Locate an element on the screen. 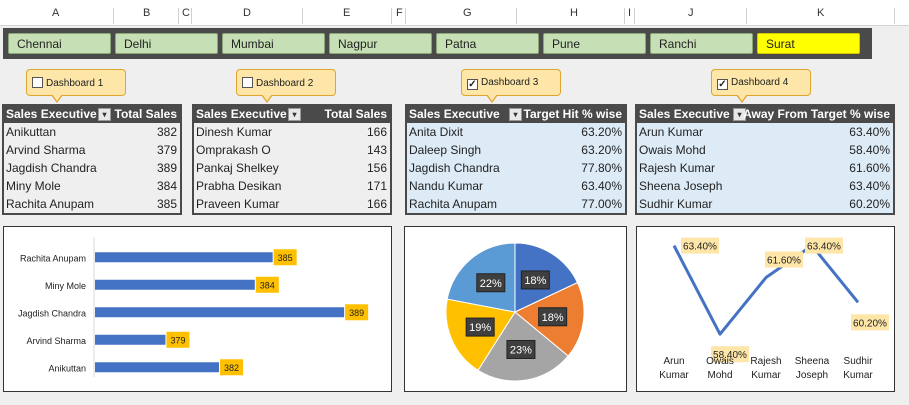 This screenshot has width=909, height=405. column-header-executive: Sales Executive is located at coordinates (454, 114).